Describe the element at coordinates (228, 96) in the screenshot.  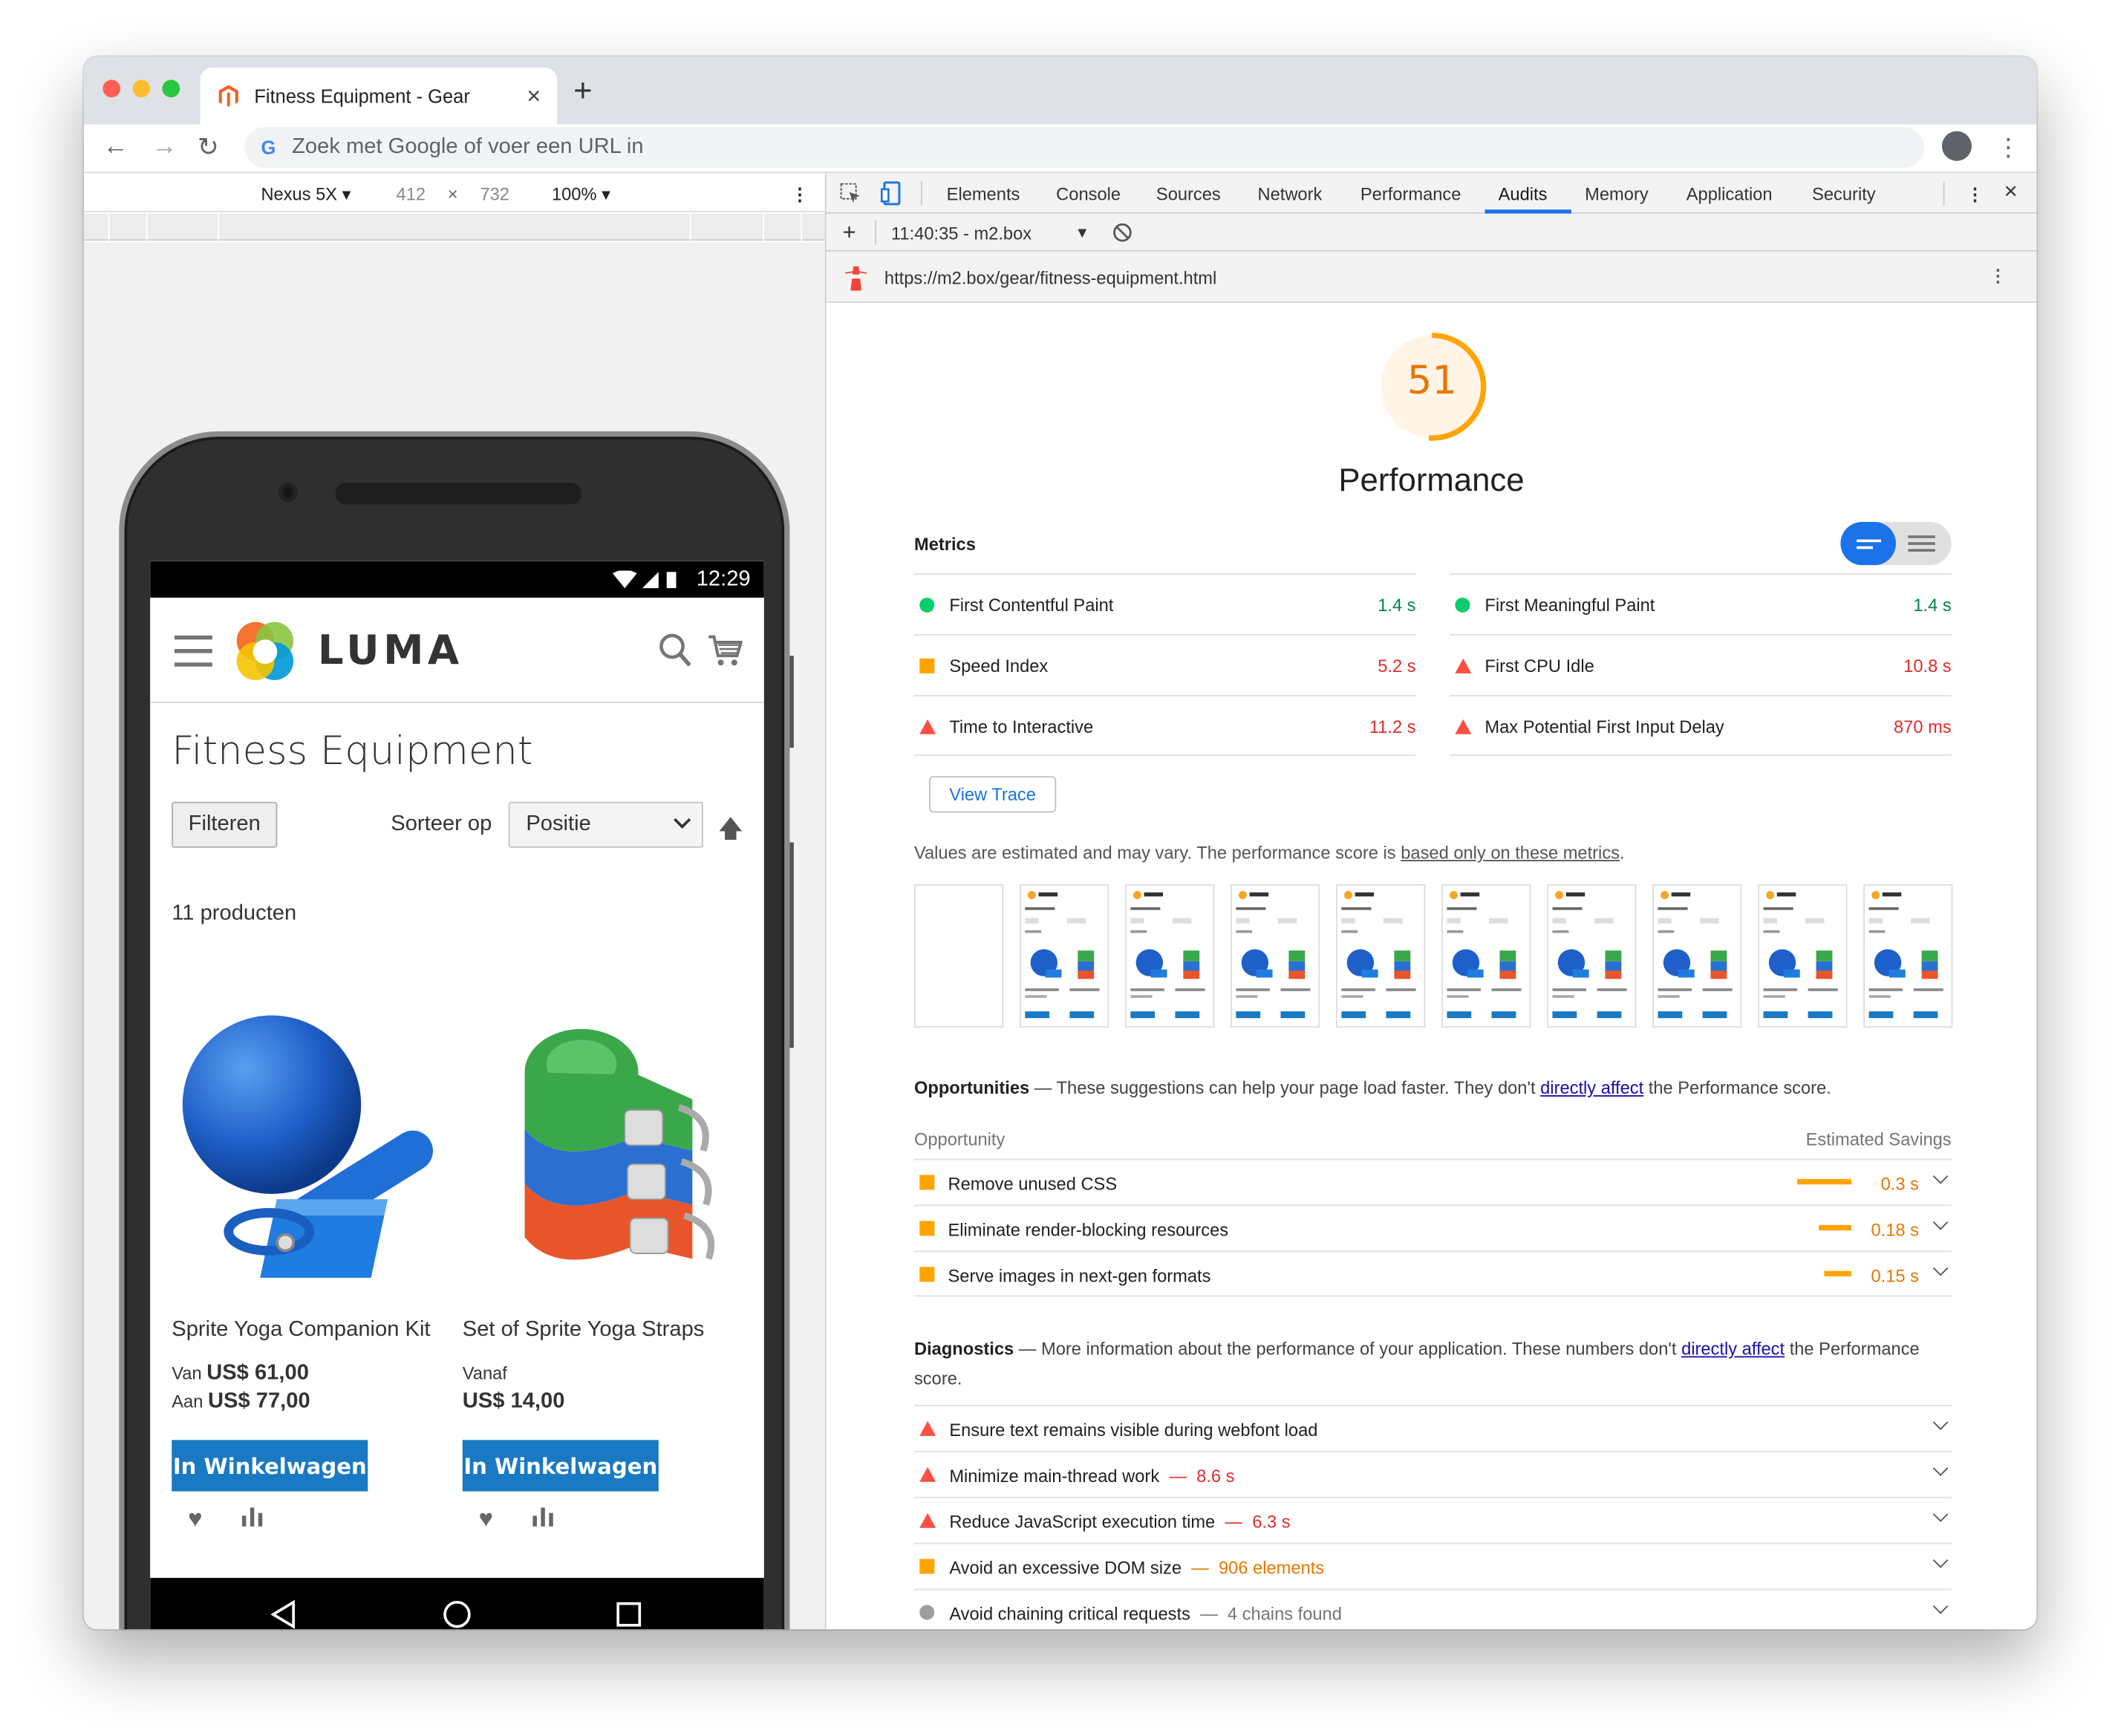
I see `magento-icon` at that location.